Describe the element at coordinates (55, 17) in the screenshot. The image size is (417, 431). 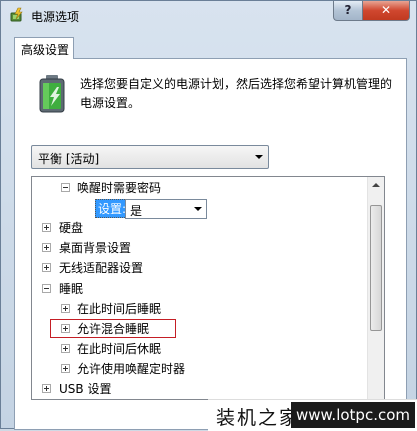
I see `window-title: 电源选项` at that location.